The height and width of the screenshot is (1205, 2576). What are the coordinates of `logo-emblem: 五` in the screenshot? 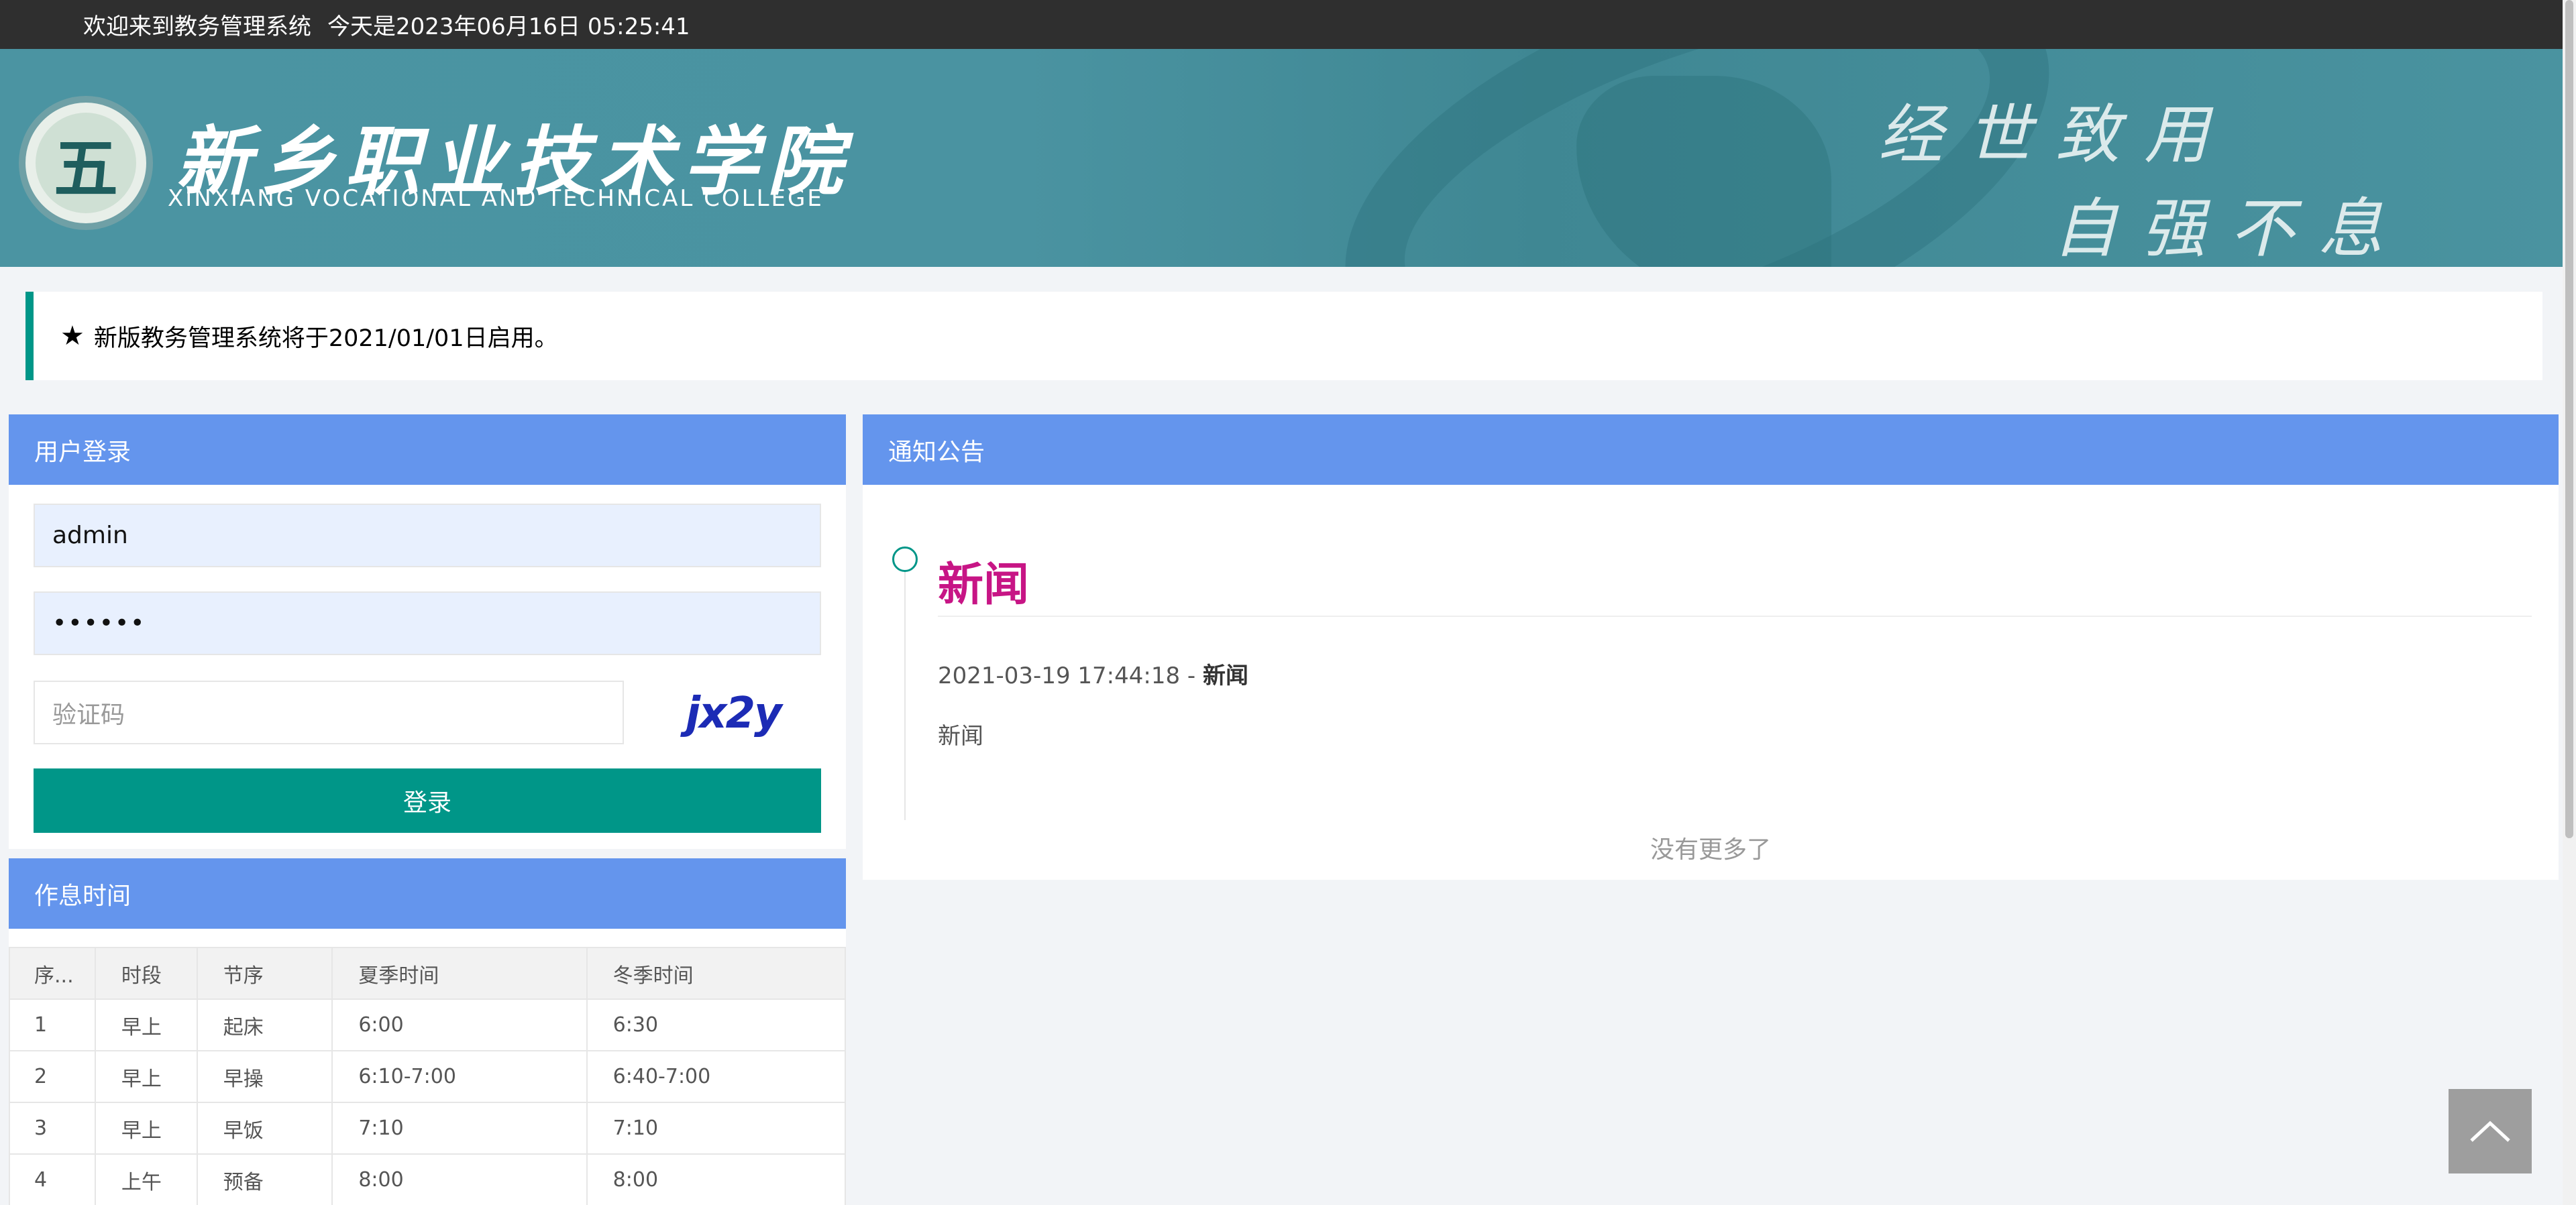 It's located at (86, 163).